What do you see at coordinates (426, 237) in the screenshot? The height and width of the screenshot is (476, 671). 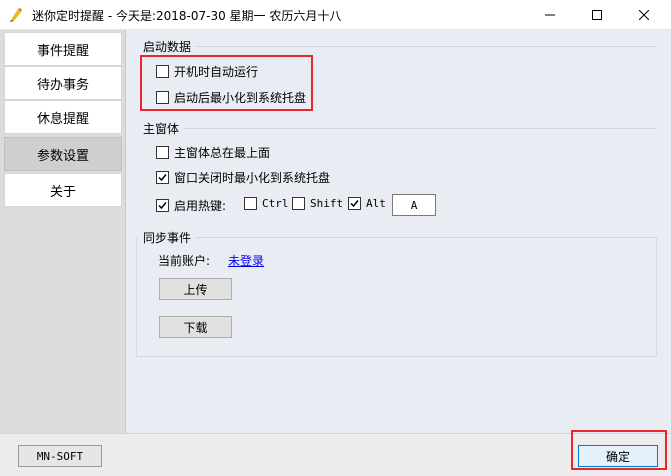 I see `sync-group-divider` at bounding box center [426, 237].